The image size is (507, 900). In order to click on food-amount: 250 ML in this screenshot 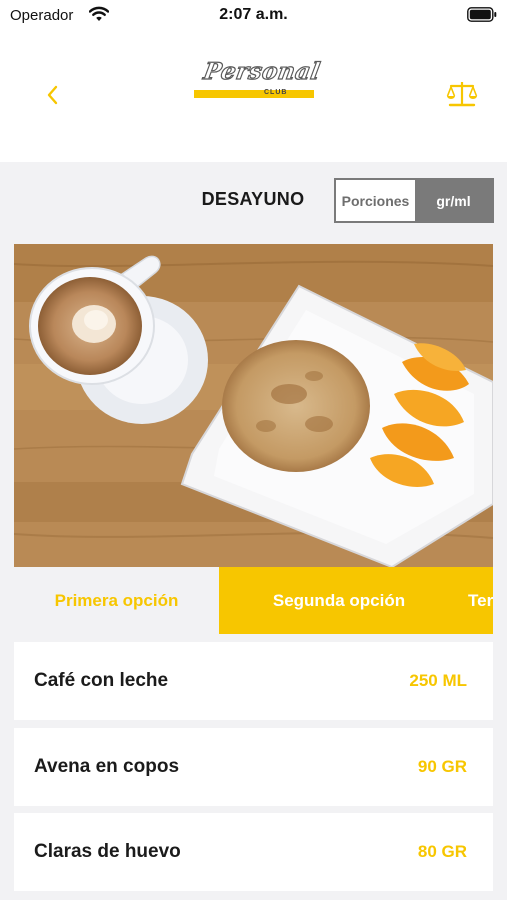, I will do `click(438, 680)`.